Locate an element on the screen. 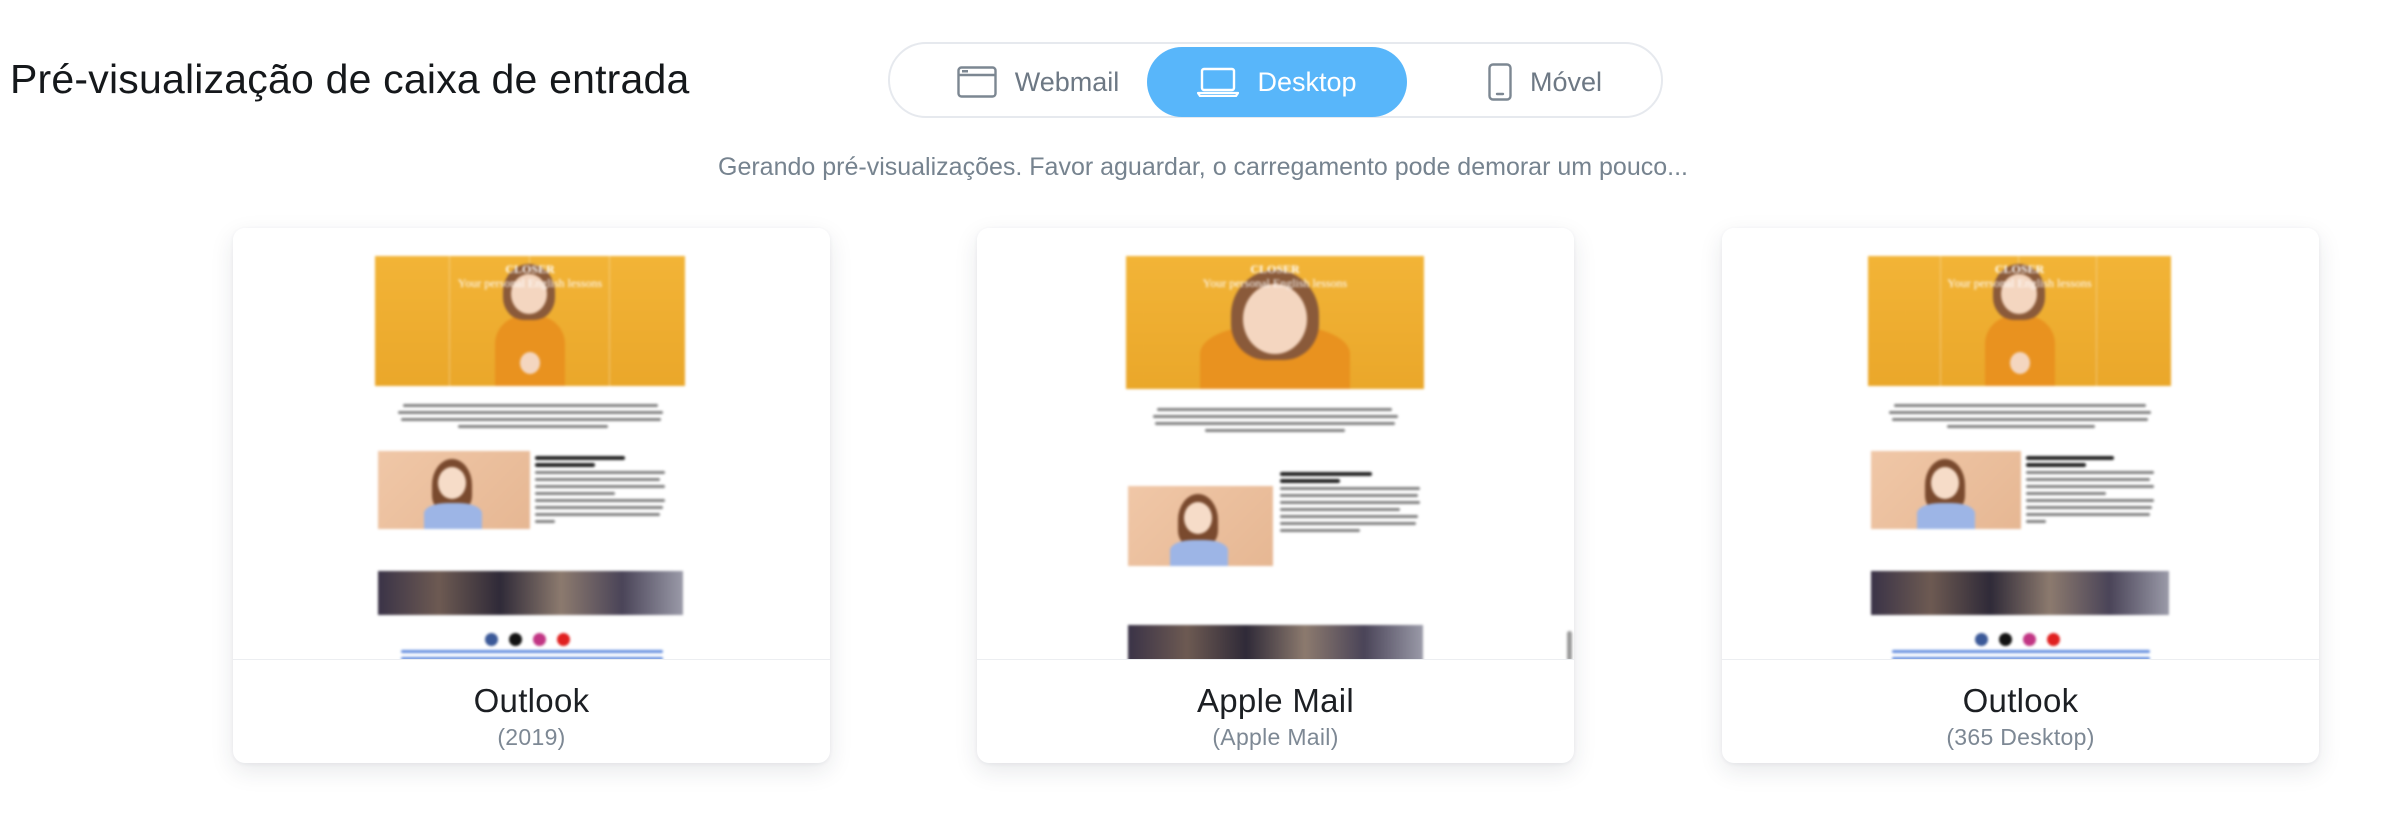  preview-scrollbar is located at coordinates (1569, 645).